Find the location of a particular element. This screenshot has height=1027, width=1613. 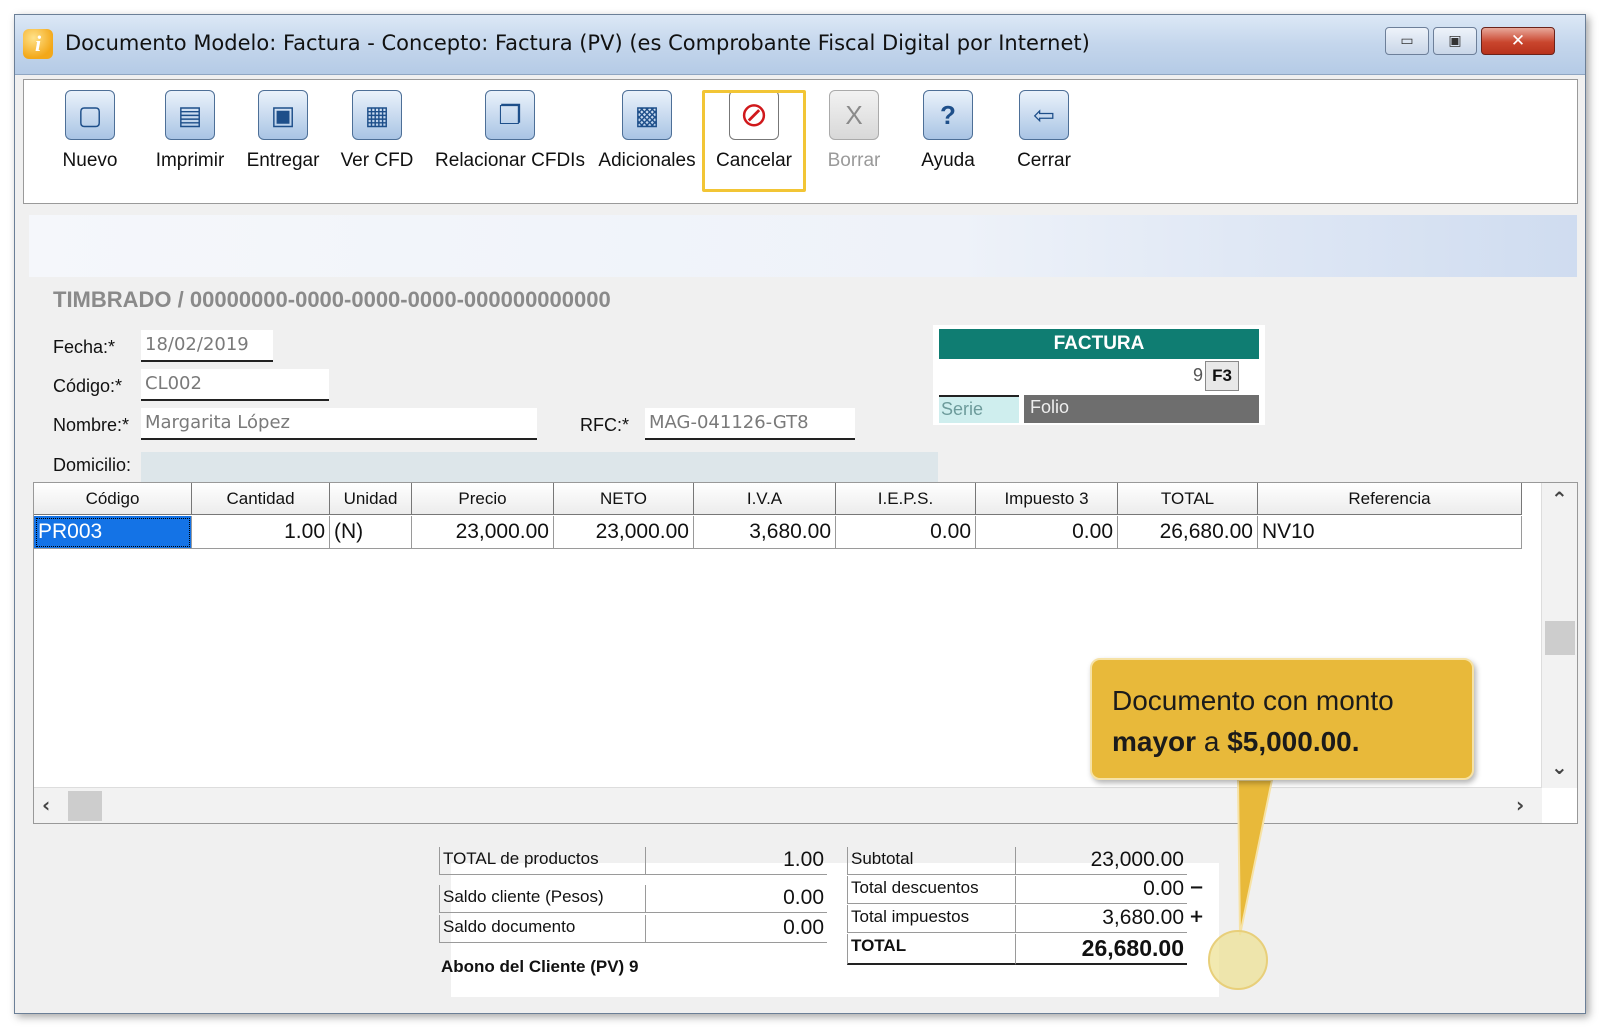

col-total: TOTAL is located at coordinates (1188, 499).